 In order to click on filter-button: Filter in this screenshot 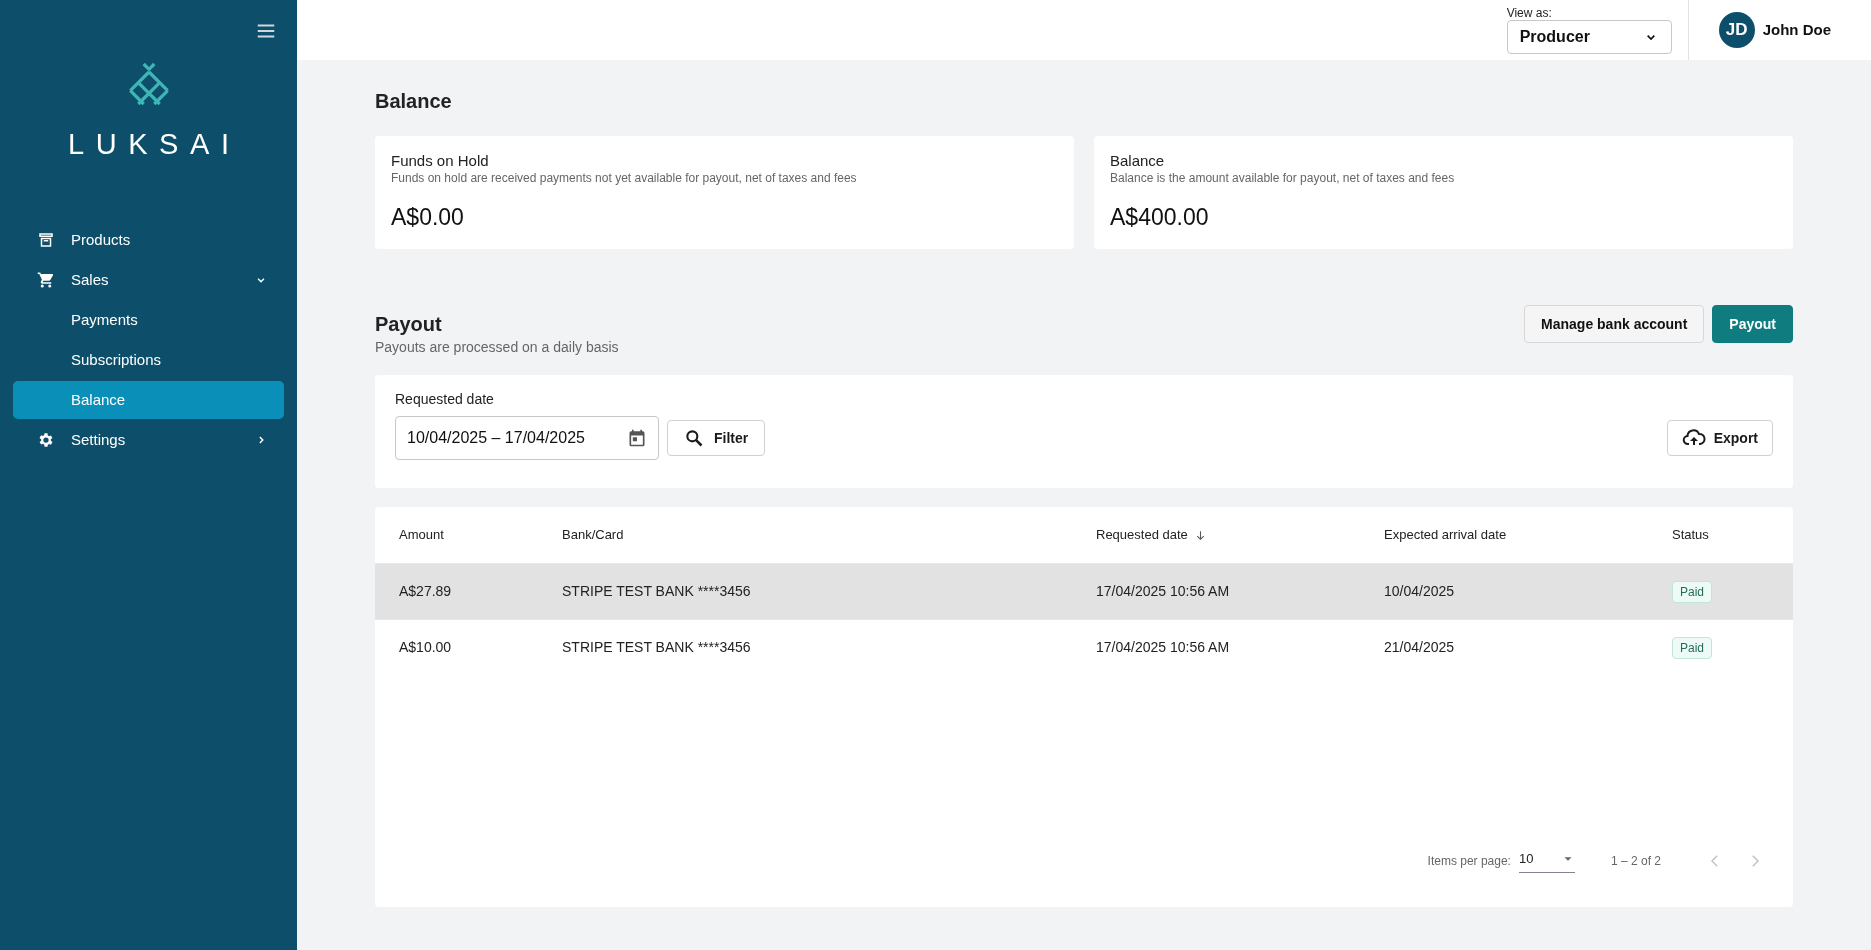, I will do `click(716, 438)`.